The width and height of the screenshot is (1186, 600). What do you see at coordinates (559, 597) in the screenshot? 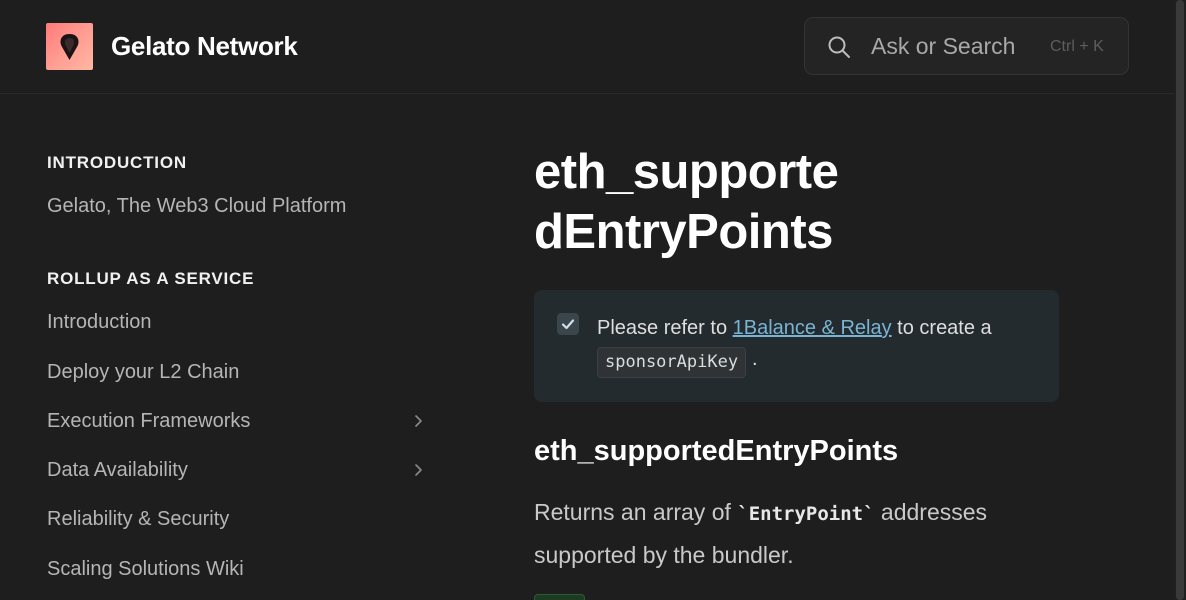
I see `method-badge` at bounding box center [559, 597].